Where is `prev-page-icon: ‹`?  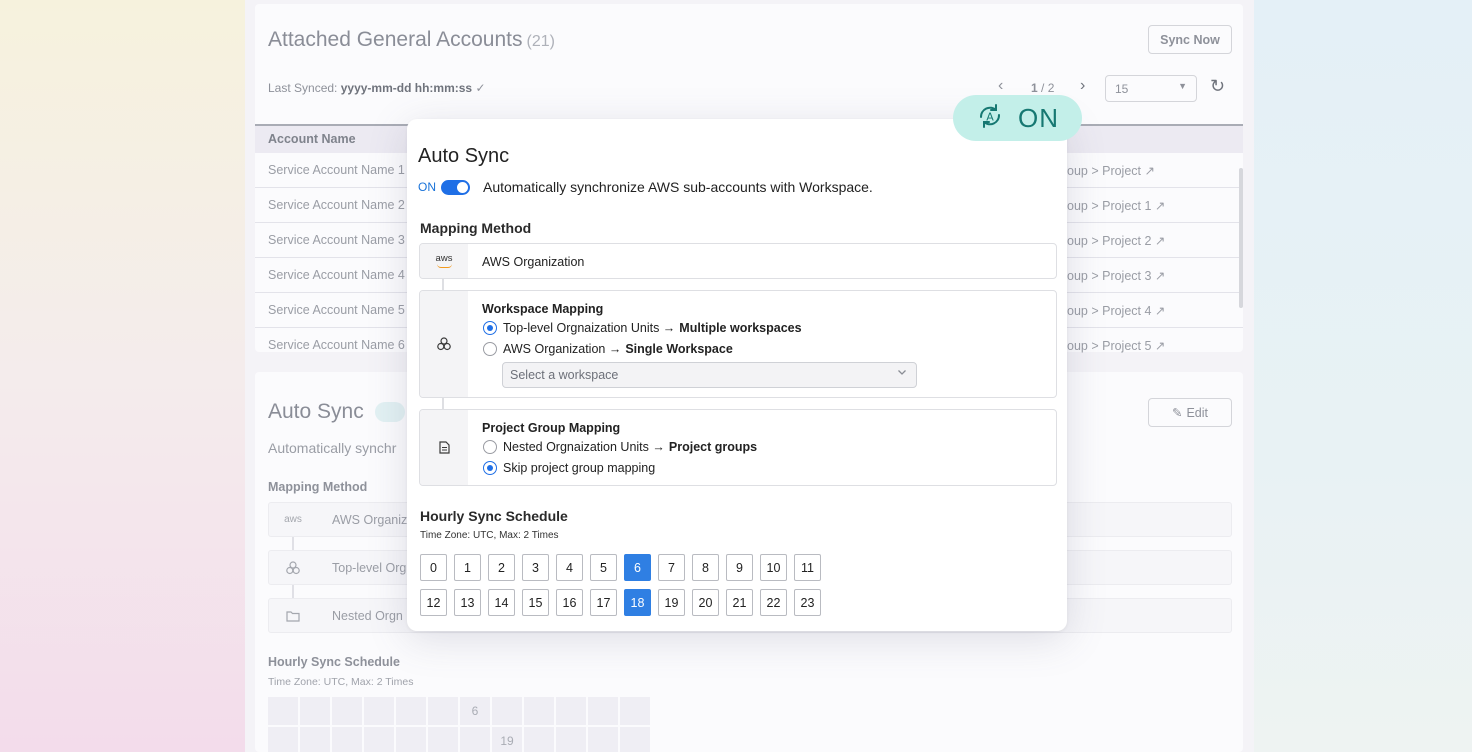
prev-page-icon: ‹ is located at coordinates (1000, 86).